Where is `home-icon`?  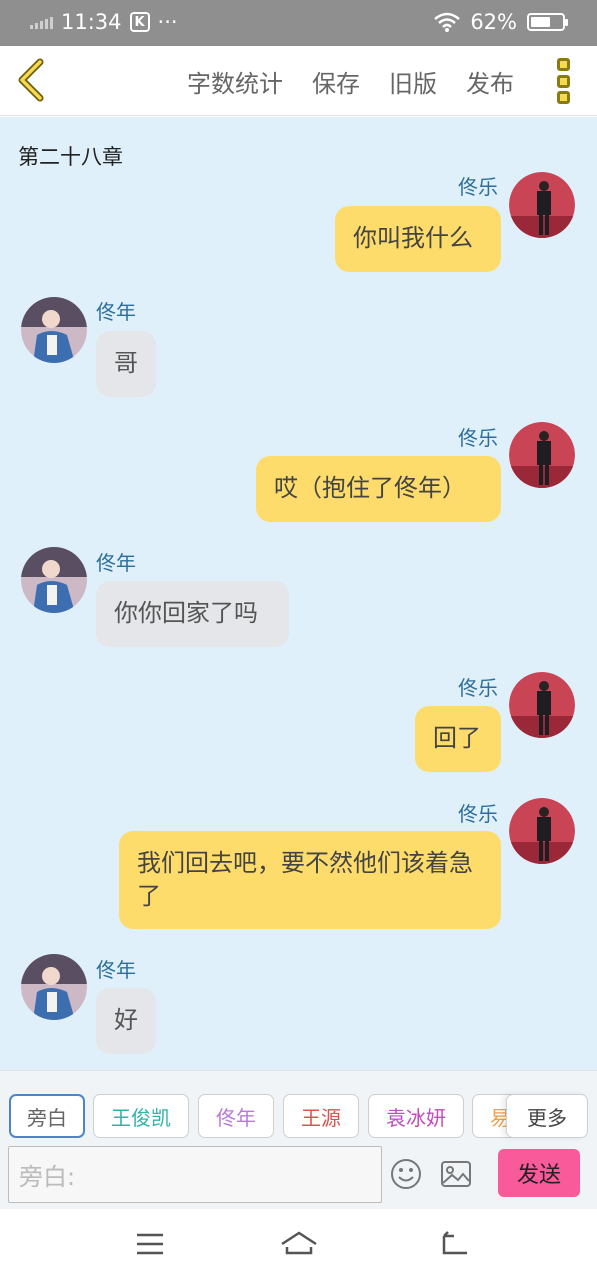
home-icon is located at coordinates (299, 1244).